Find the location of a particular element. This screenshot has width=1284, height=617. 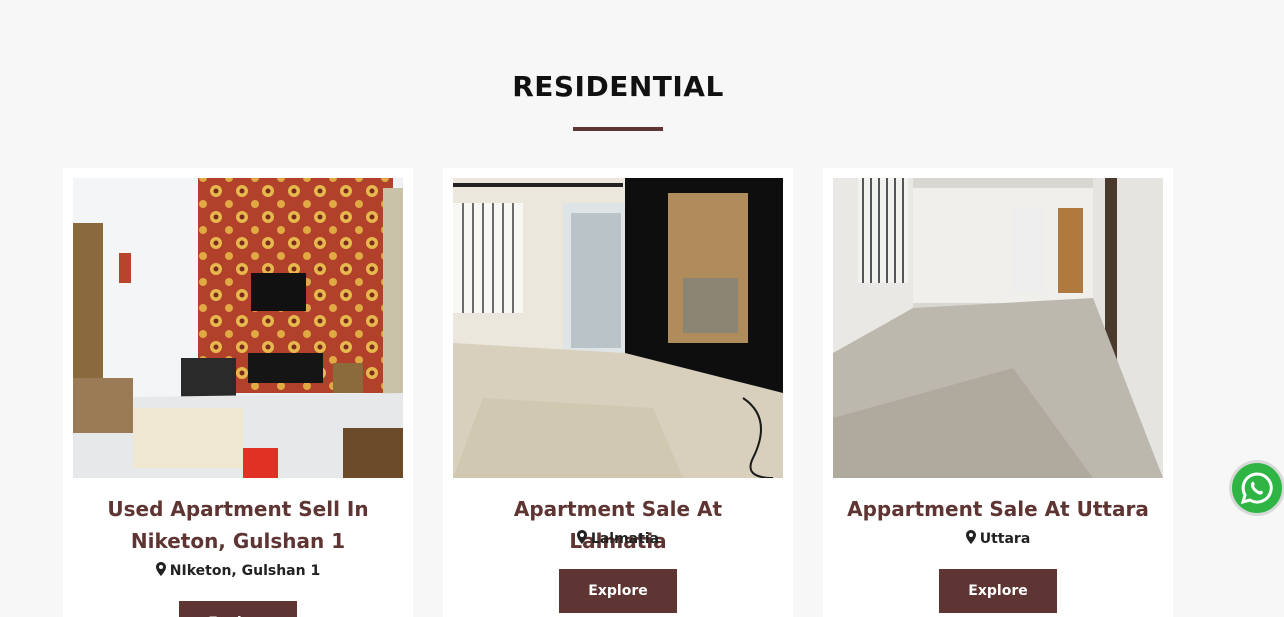

living-room-photo is located at coordinates (238, 328).